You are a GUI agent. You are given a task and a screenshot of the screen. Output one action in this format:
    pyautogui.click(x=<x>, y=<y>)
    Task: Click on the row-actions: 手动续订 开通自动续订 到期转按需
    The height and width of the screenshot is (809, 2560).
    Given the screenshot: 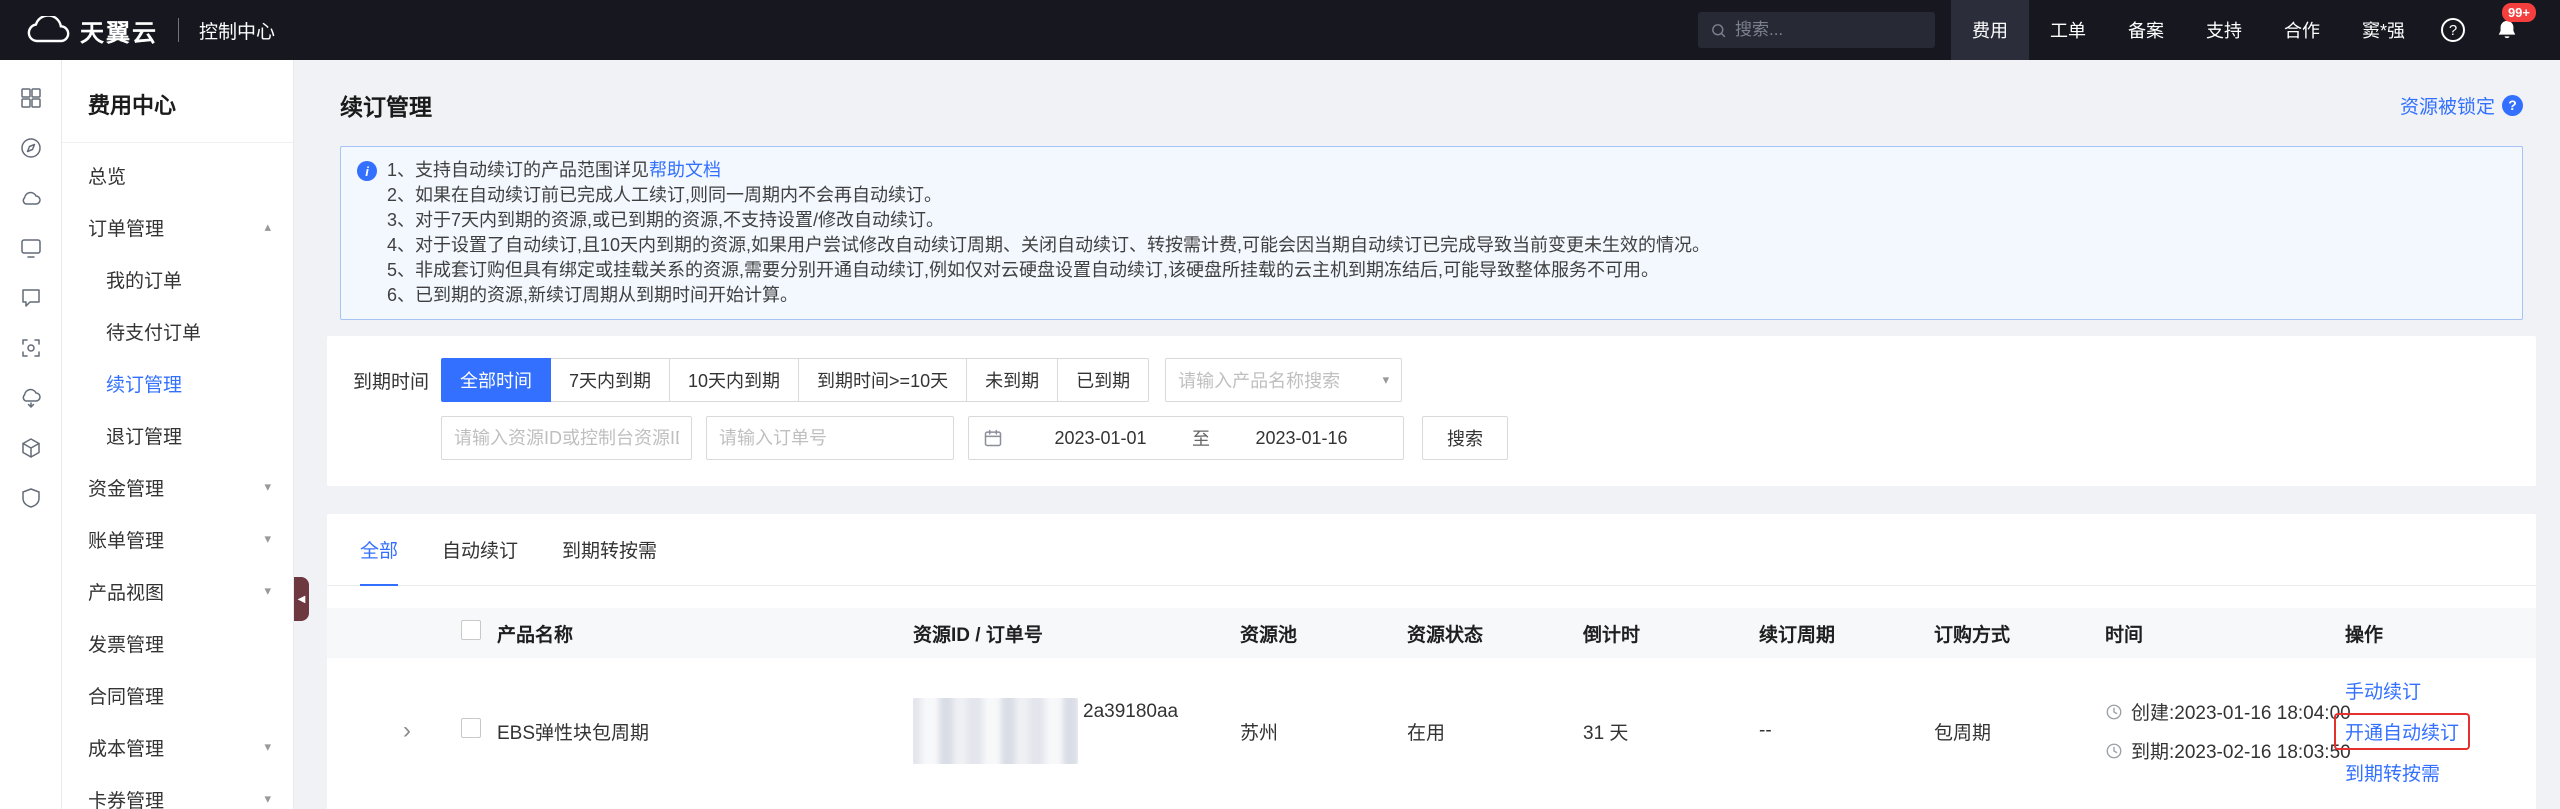 What is the action you would take?
    pyautogui.click(x=2435, y=731)
    